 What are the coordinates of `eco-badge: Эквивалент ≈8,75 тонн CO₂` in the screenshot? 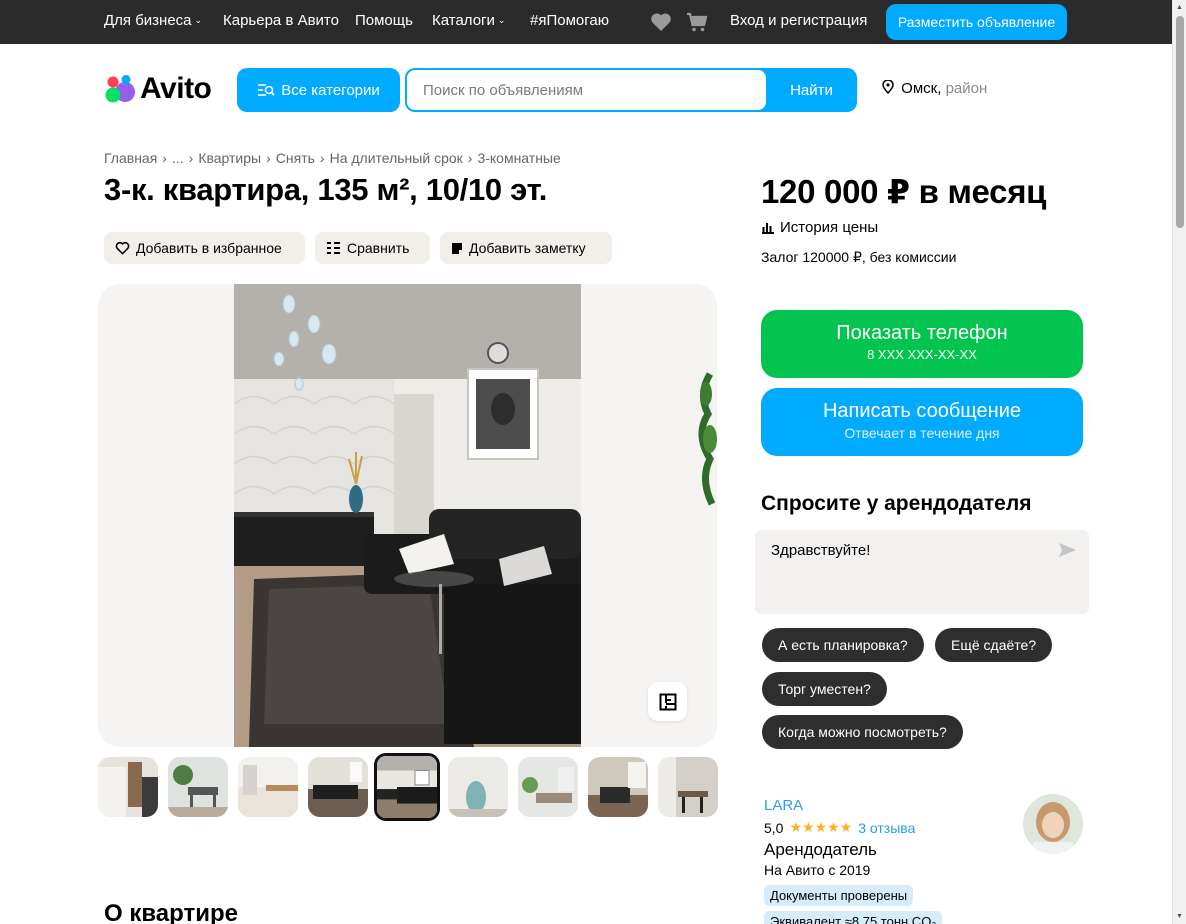 It's located at (853, 917).